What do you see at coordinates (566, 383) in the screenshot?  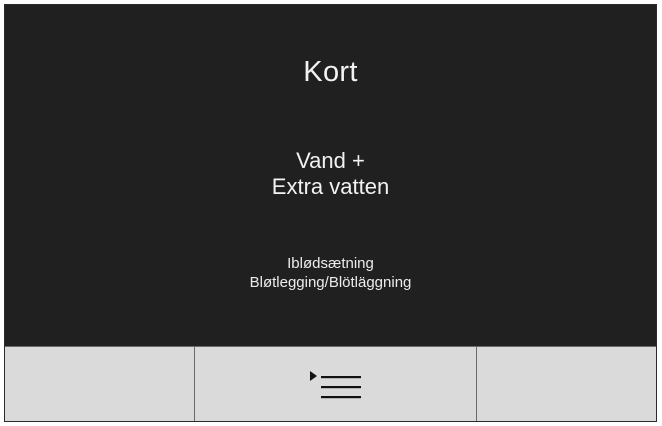 I see `softkey-right` at bounding box center [566, 383].